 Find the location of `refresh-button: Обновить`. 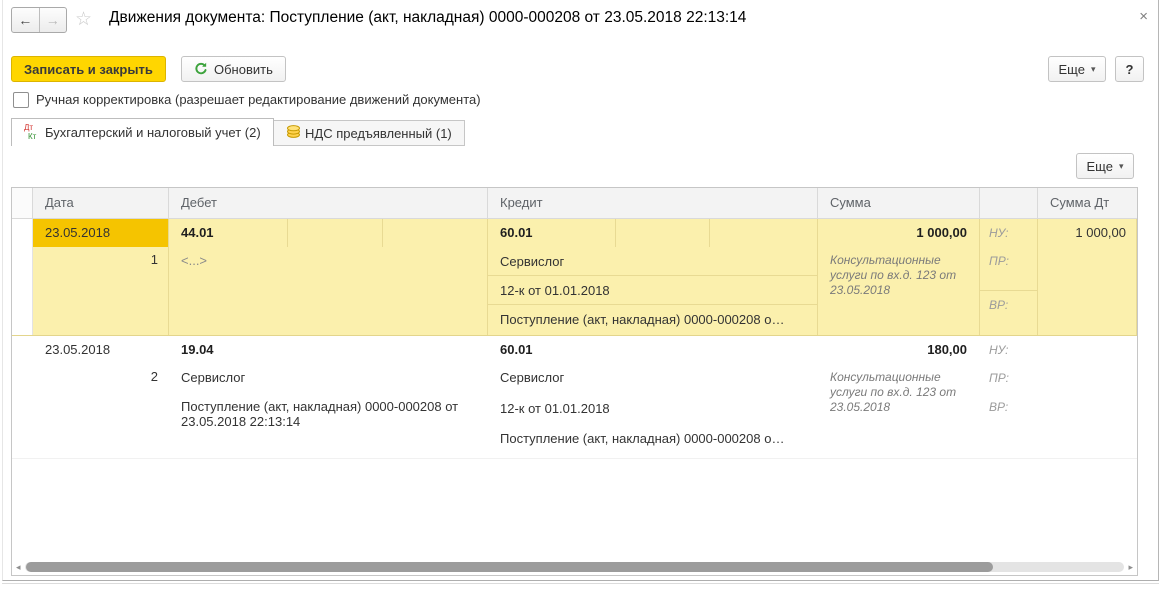

refresh-button: Обновить is located at coordinates (233, 69).